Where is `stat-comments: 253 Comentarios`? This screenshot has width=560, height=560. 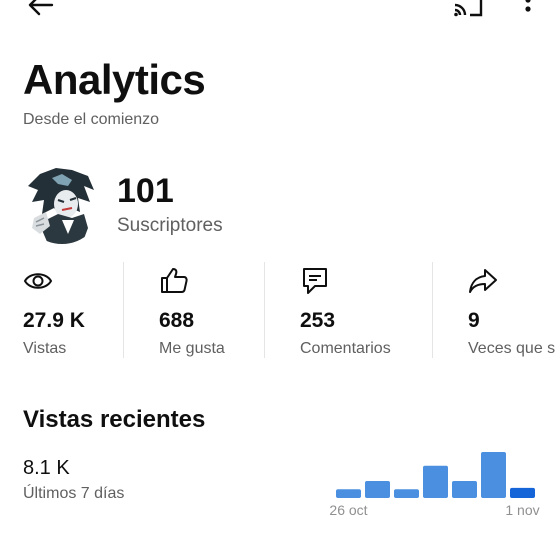
stat-comments: 253 Comentarios is located at coordinates (362, 310).